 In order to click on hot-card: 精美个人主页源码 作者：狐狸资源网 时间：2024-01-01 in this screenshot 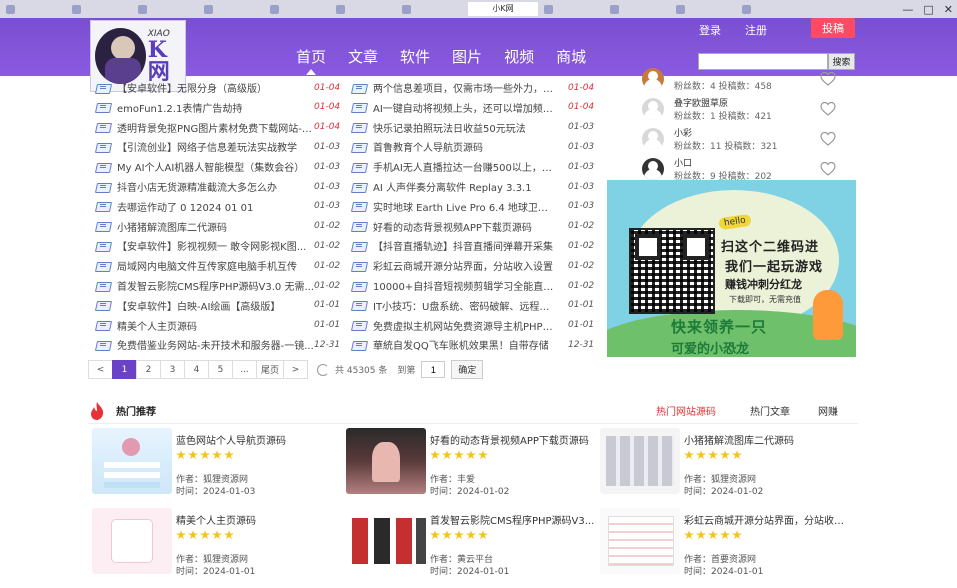, I will do `click(217, 543)`.